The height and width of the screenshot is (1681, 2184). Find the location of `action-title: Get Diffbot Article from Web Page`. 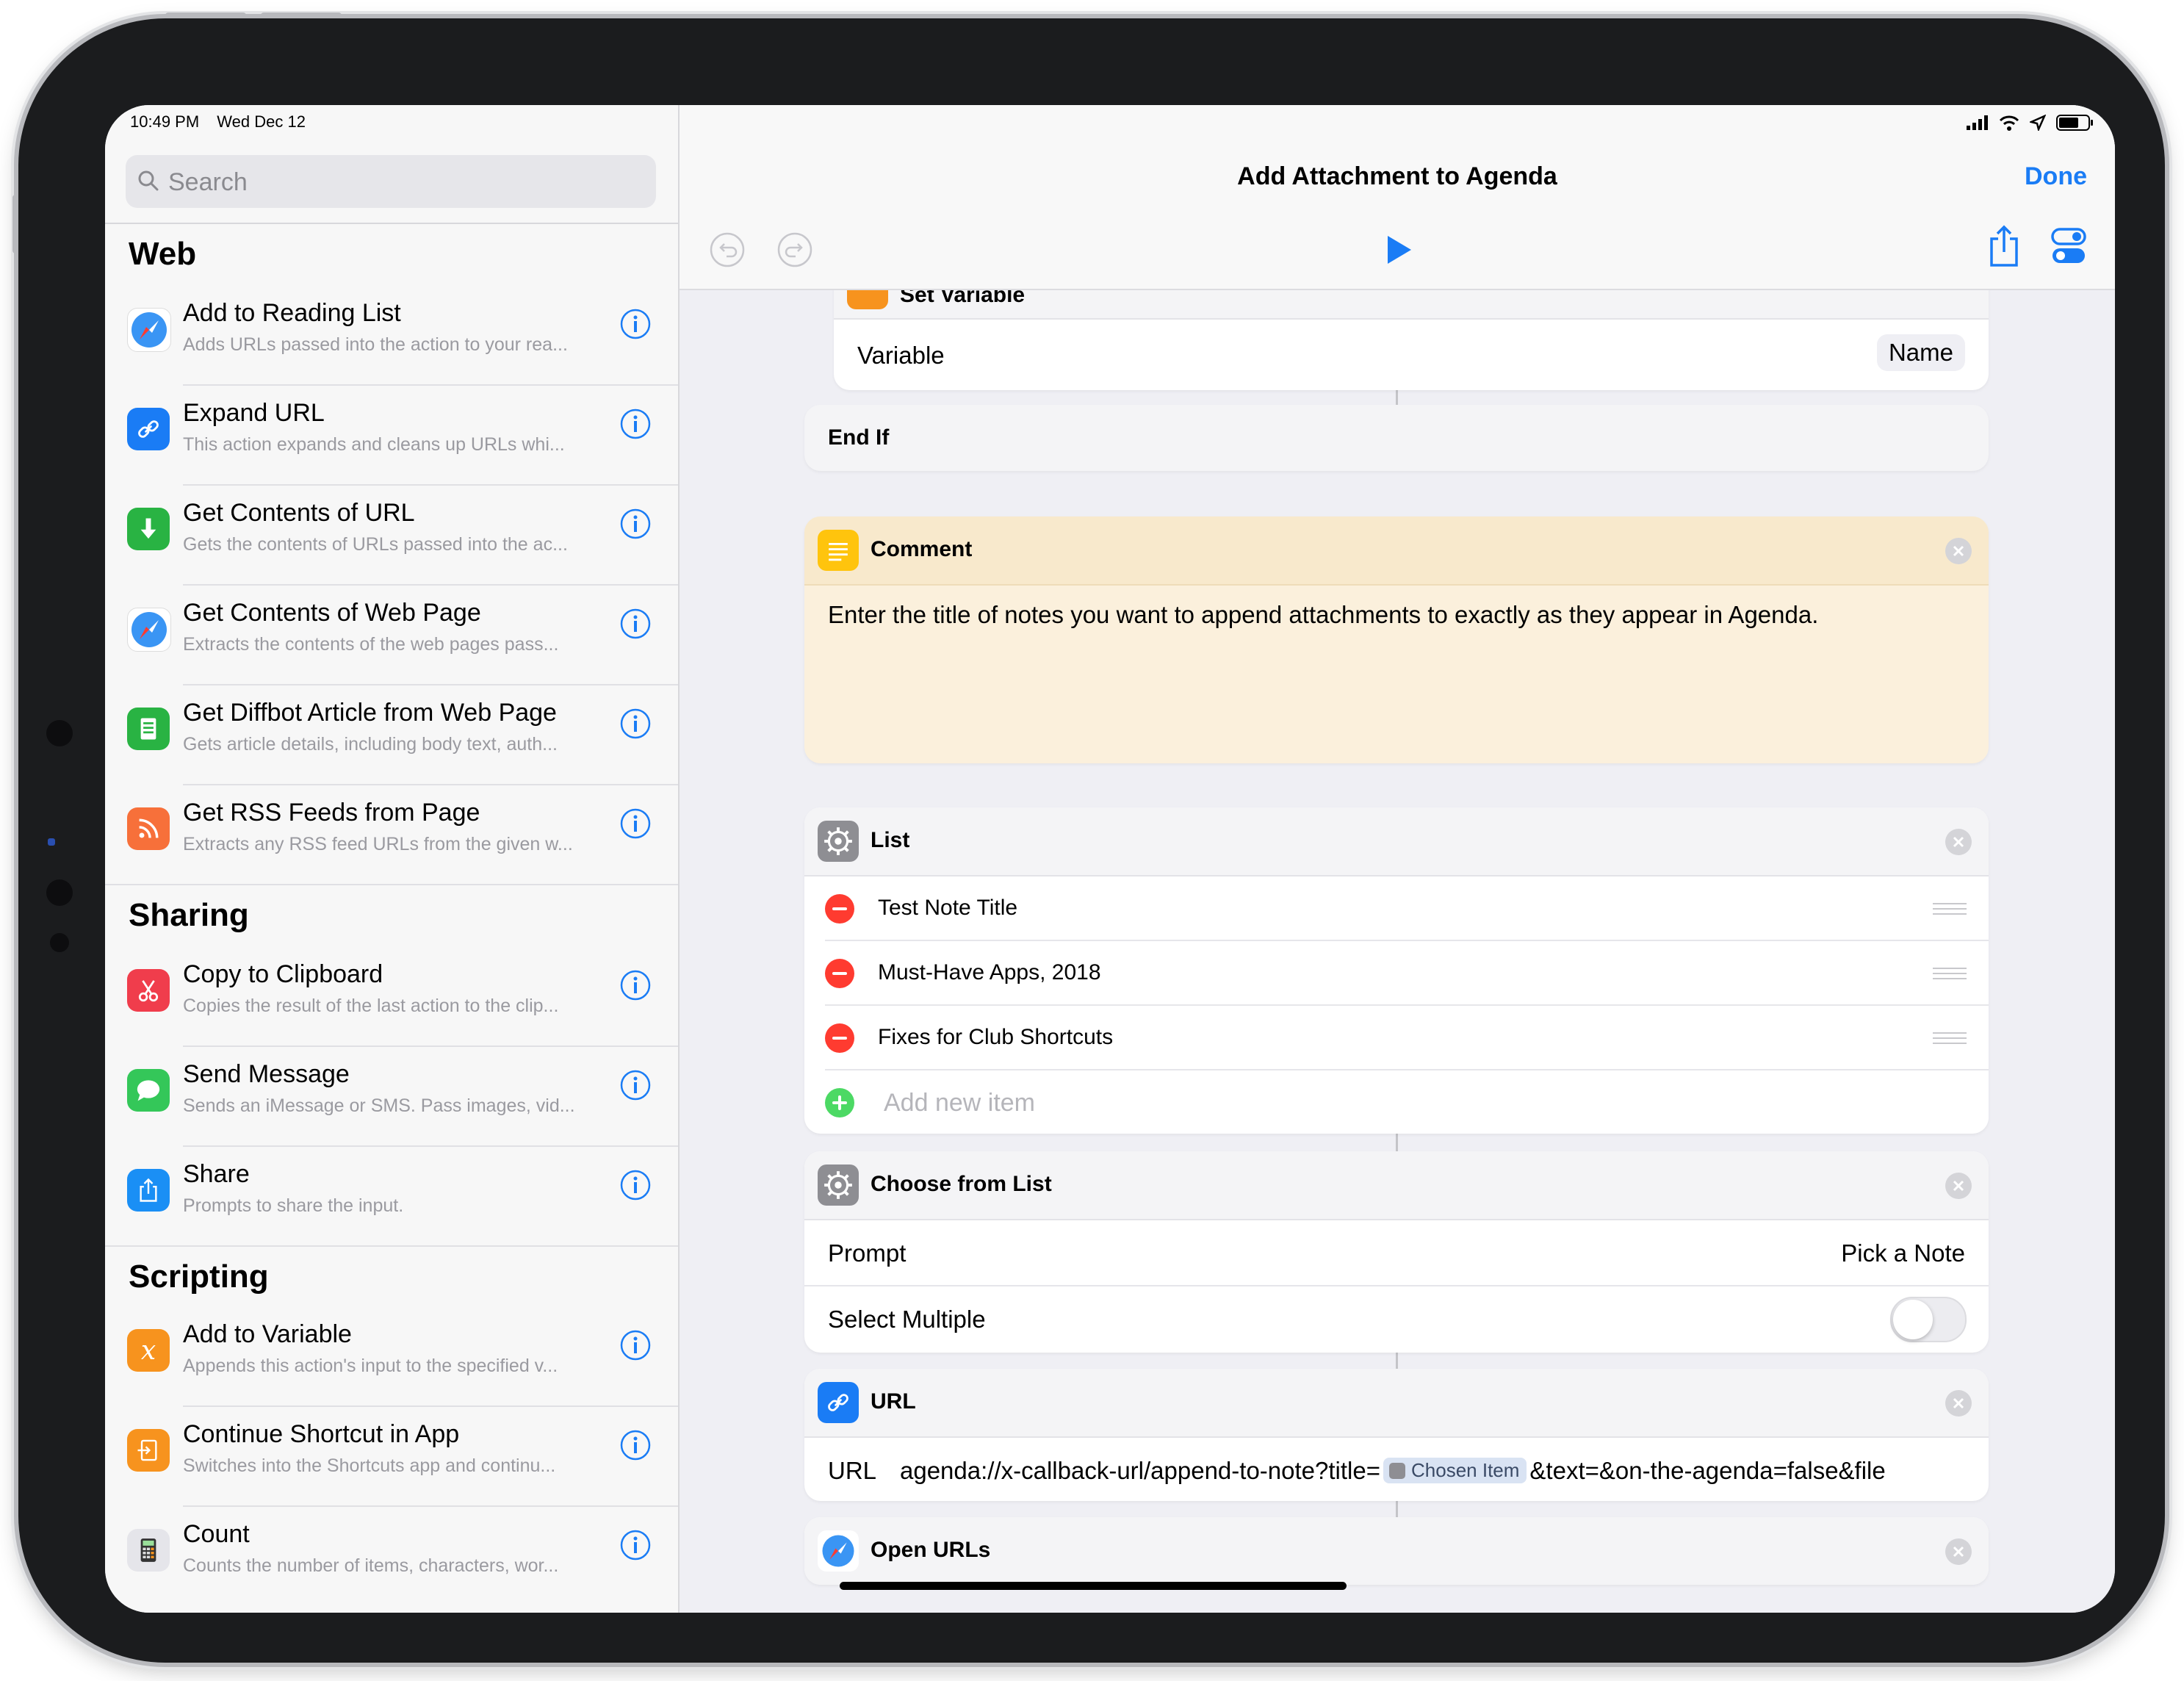

action-title: Get Diffbot Article from Web Page is located at coordinates (370, 713).